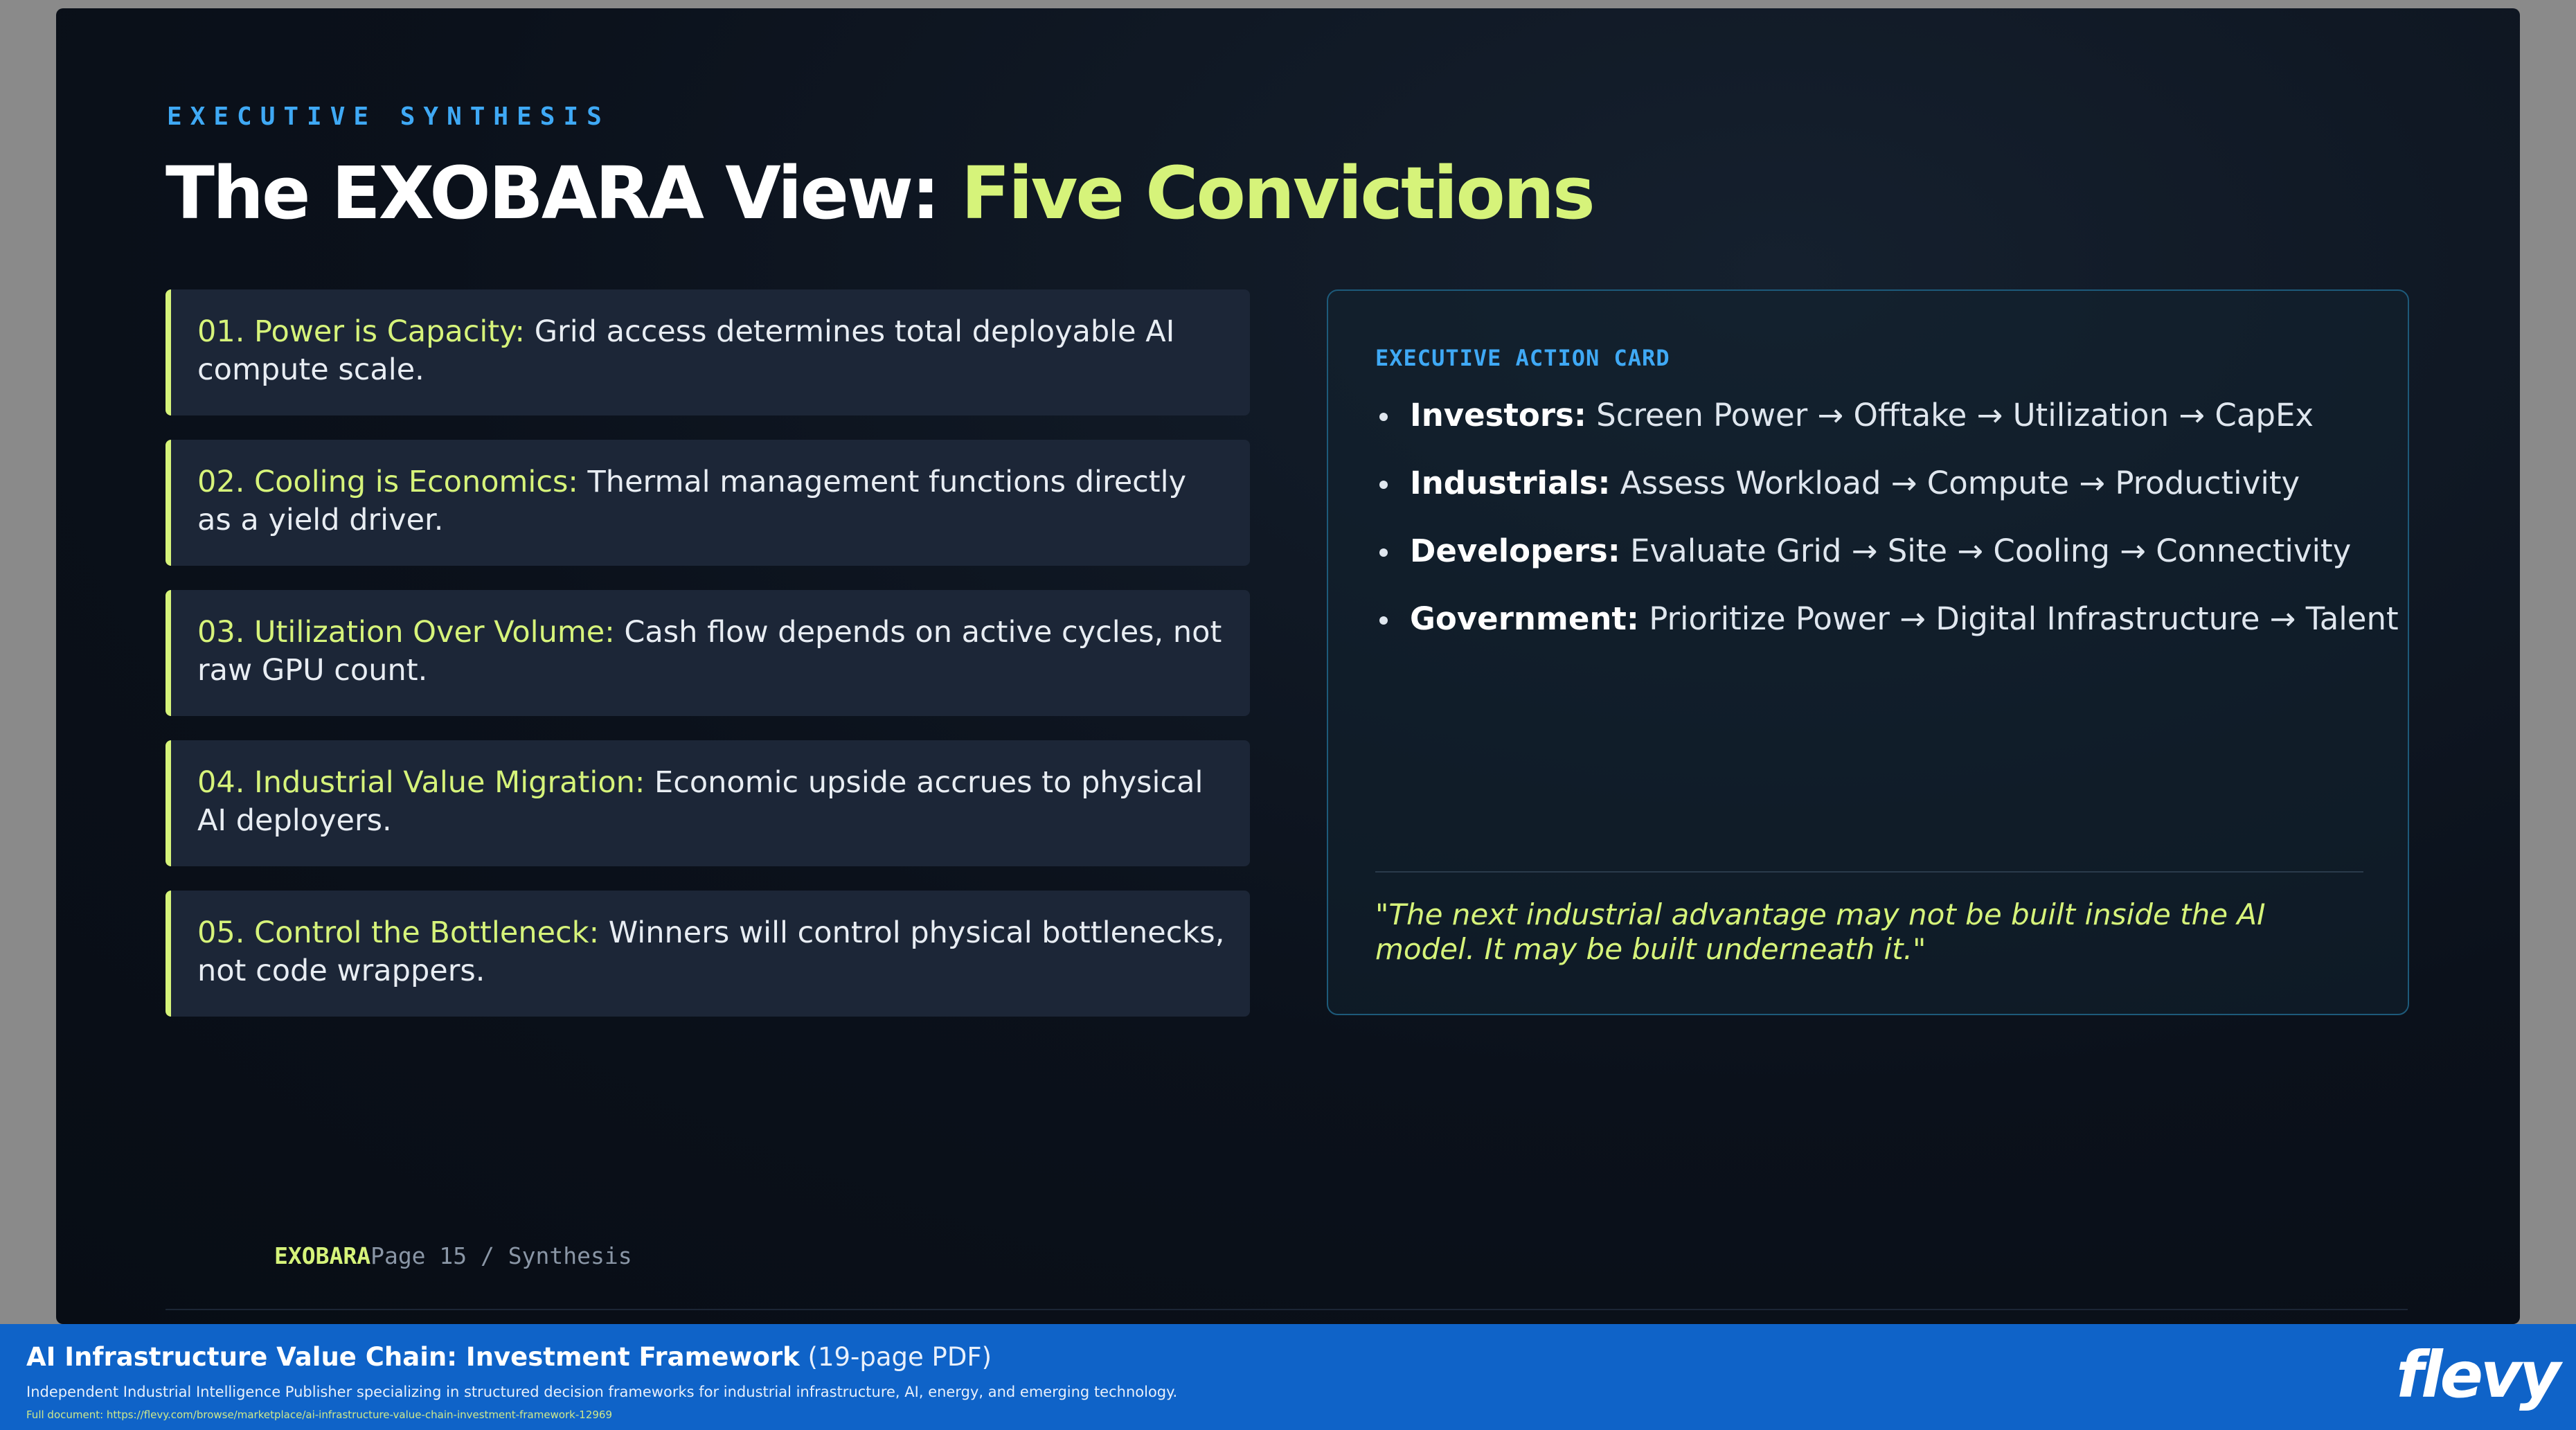 Image resolution: width=2576 pixels, height=1430 pixels. Describe the element at coordinates (361, 331) in the screenshot. I see `conviction-lead: 01. Power is Capacity:` at that location.